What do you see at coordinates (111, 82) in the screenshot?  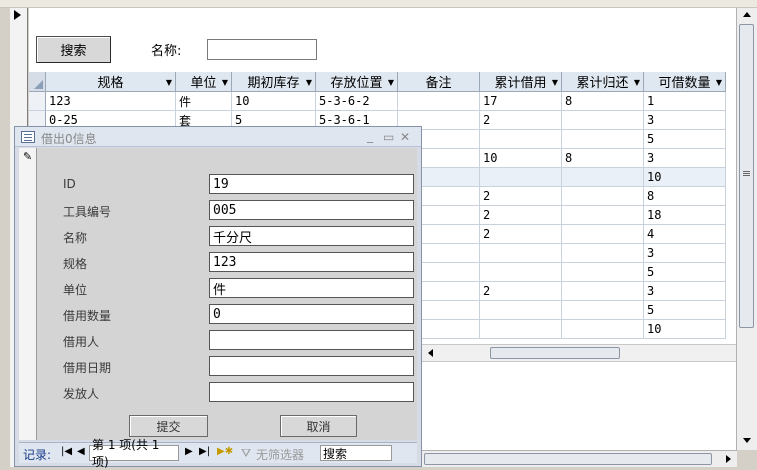 I see `column-header-1: 规格 ▼` at bounding box center [111, 82].